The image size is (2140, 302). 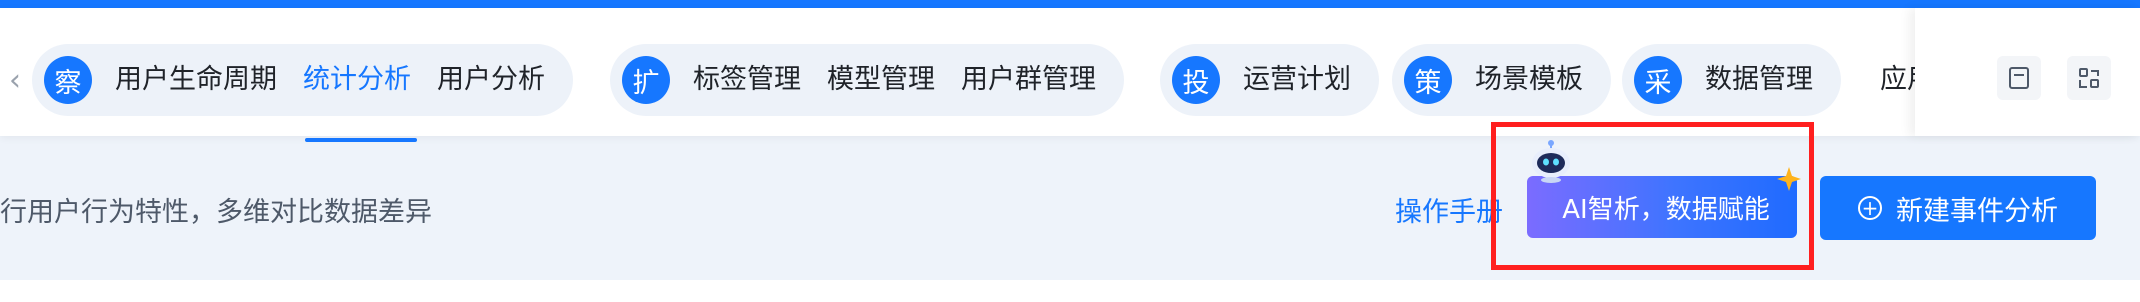 What do you see at coordinates (747, 80) in the screenshot?
I see `nav-item-tag-management: 标签管理` at bounding box center [747, 80].